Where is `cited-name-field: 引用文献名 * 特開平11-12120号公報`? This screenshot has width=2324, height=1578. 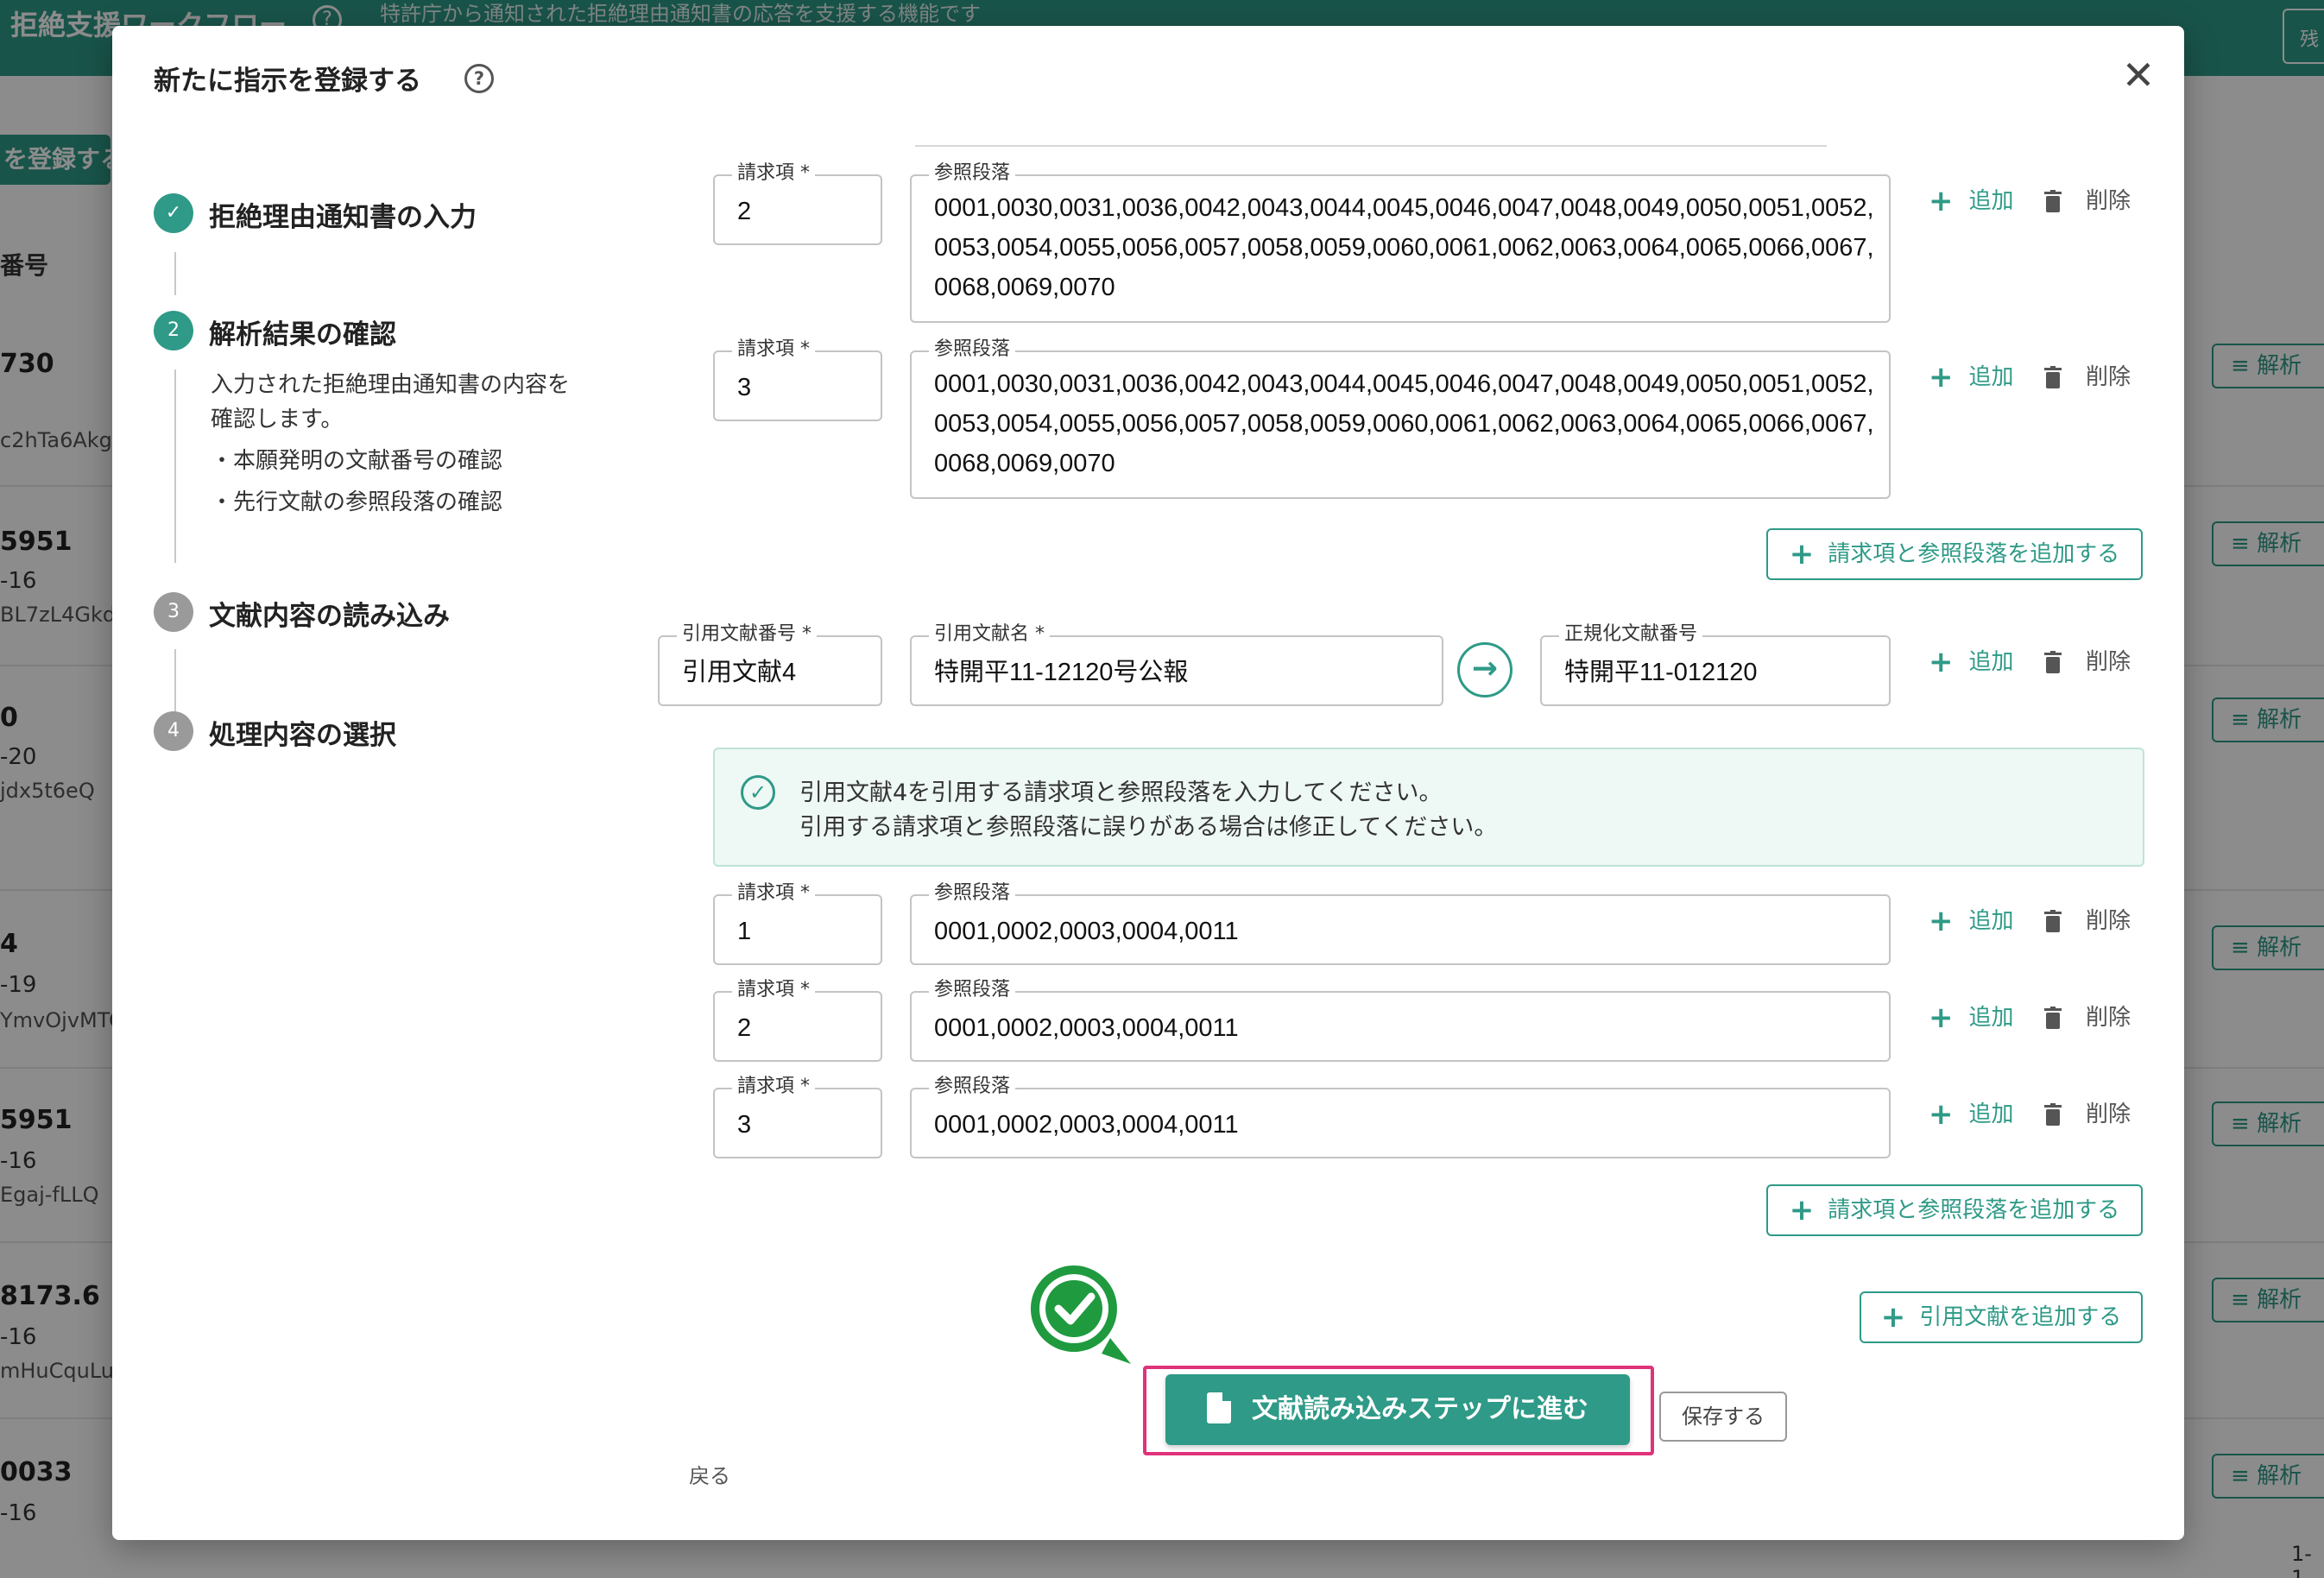 cited-name-field: 引用文献名 * 特開平11-12120号公報 is located at coordinates (1177, 664).